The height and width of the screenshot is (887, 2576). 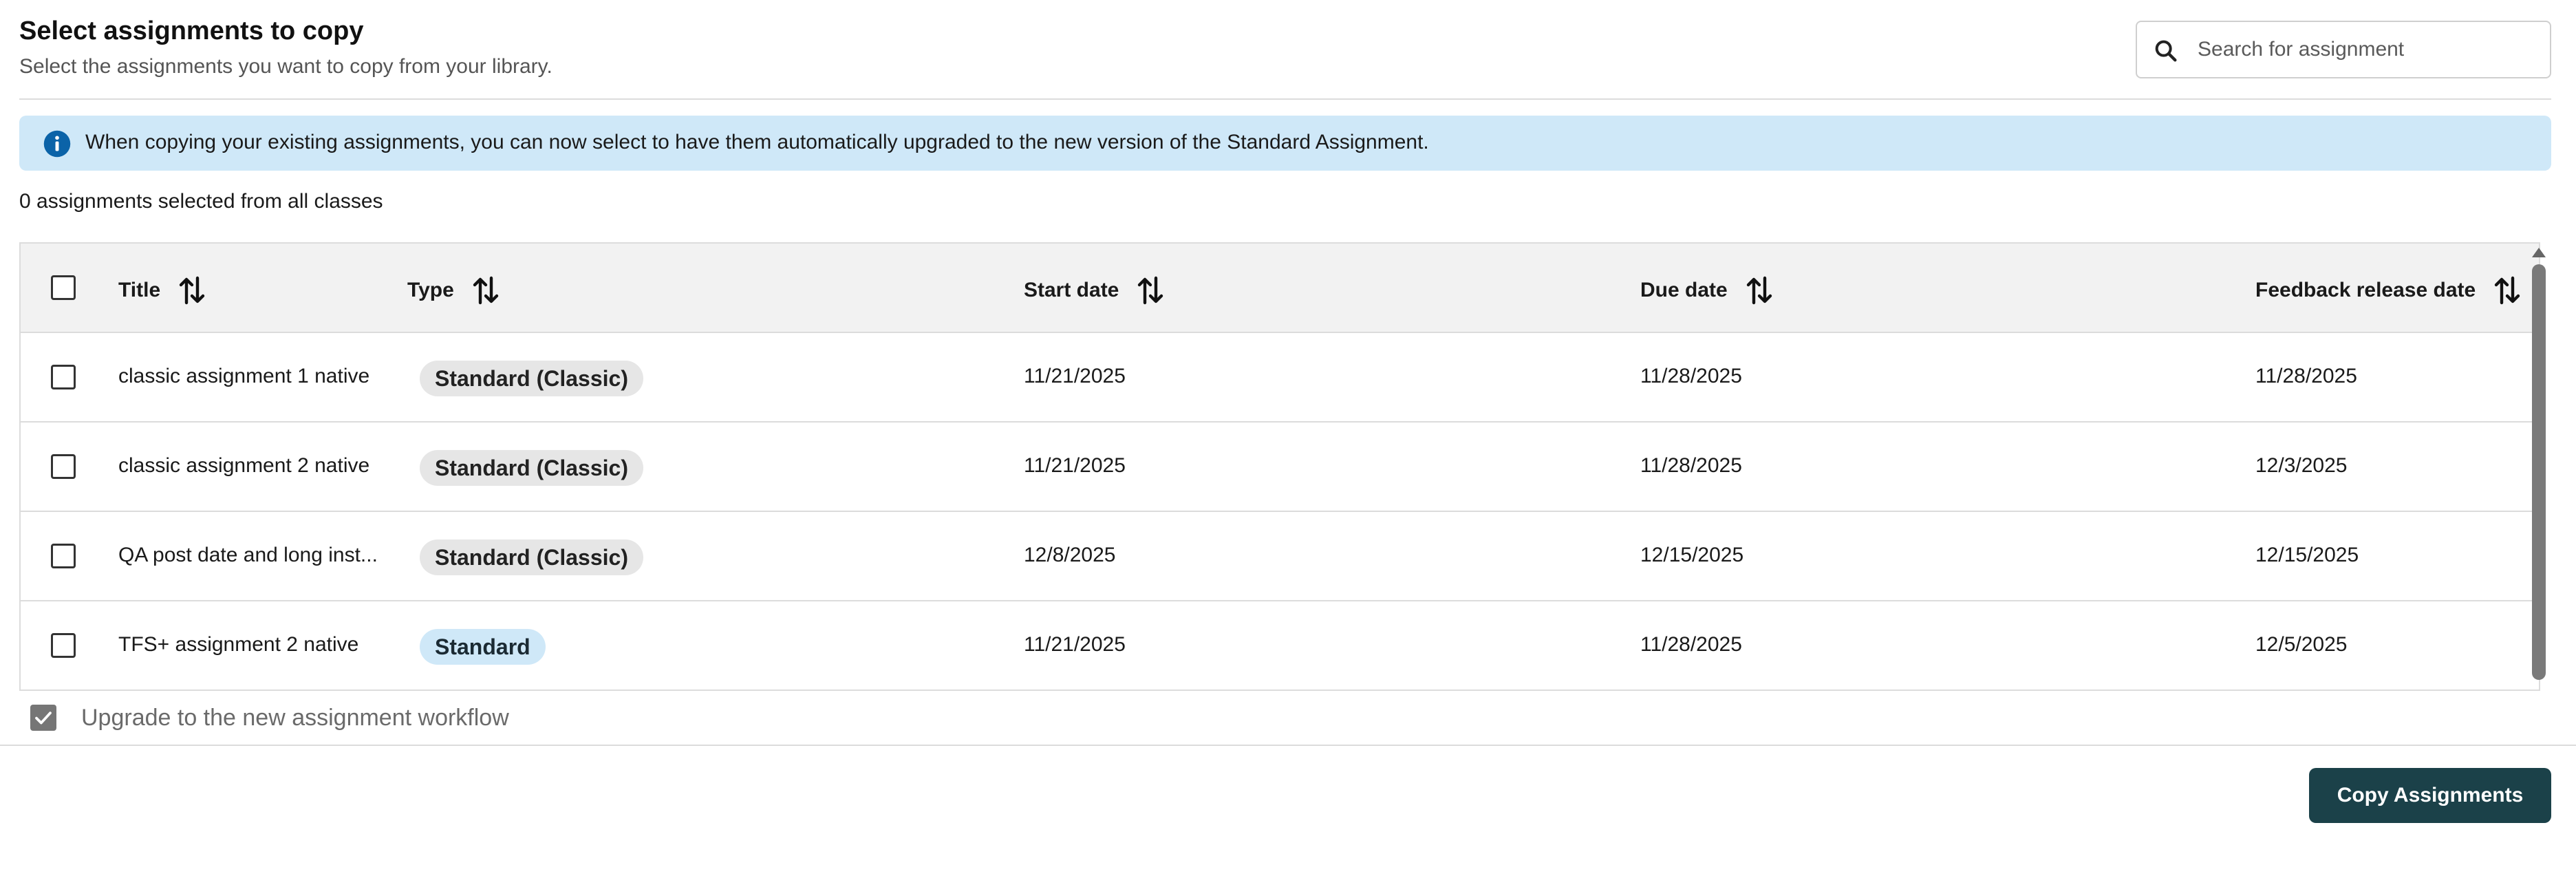 What do you see at coordinates (1285, 99) in the screenshot?
I see `header-divider` at bounding box center [1285, 99].